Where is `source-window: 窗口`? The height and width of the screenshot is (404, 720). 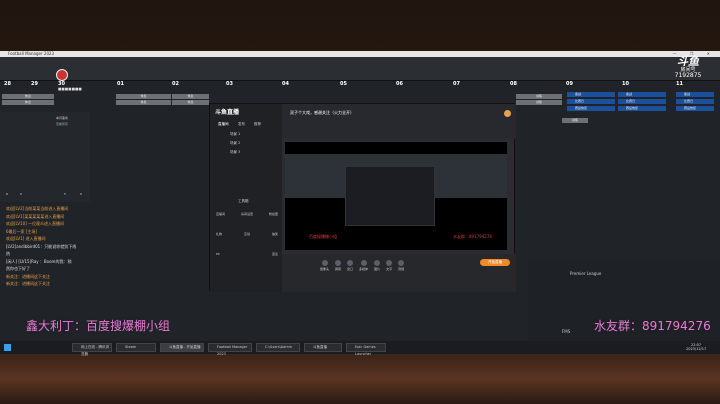
source-window: 窗口 is located at coordinates (350, 265).